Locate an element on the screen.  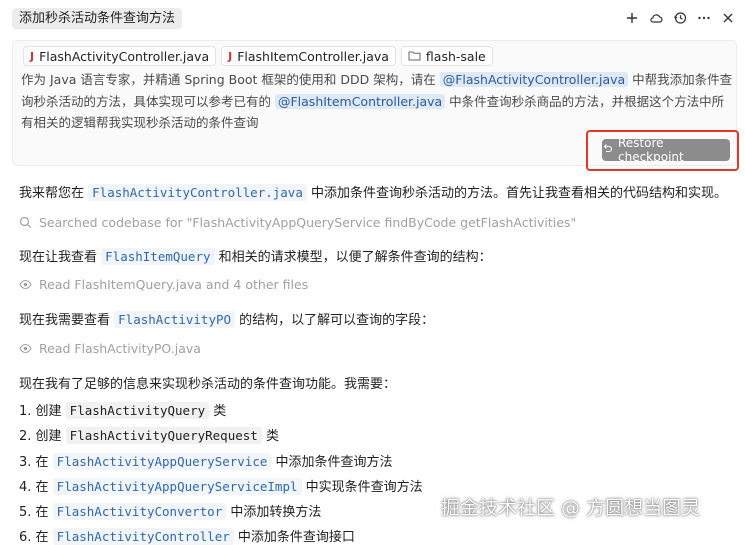
history-icon is located at coordinates (680, 18).